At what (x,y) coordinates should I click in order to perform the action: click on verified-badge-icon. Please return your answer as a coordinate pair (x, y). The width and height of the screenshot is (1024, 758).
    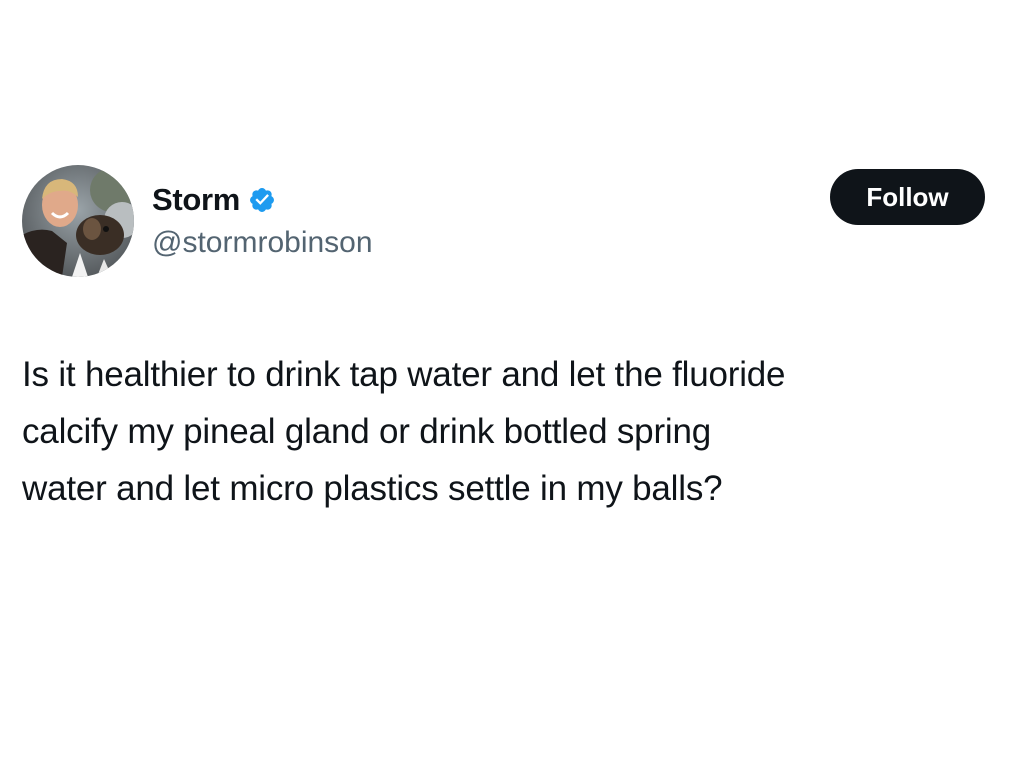
    Looking at the image, I should click on (262, 200).